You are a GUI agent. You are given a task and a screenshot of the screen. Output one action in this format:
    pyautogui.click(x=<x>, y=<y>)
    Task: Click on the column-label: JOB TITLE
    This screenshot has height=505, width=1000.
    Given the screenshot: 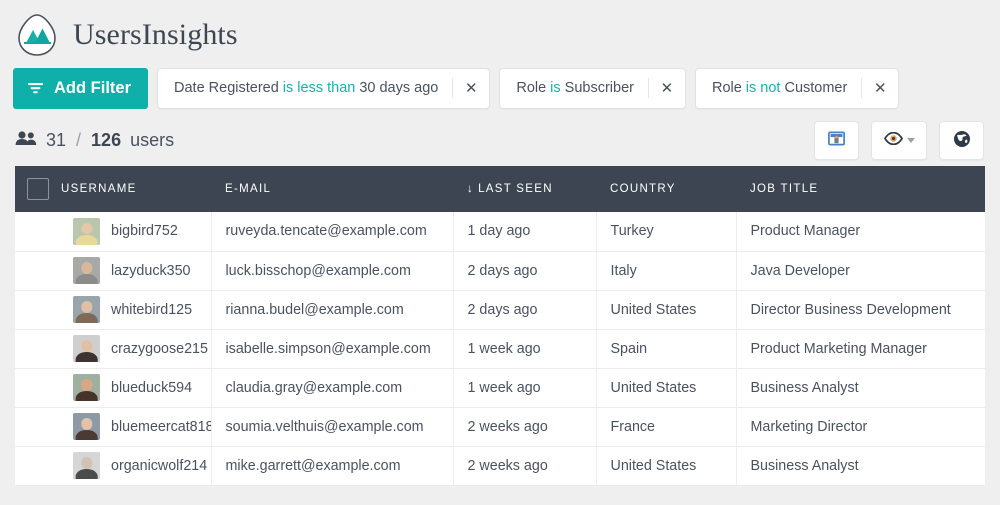 What is the action you would take?
    pyautogui.click(x=784, y=189)
    